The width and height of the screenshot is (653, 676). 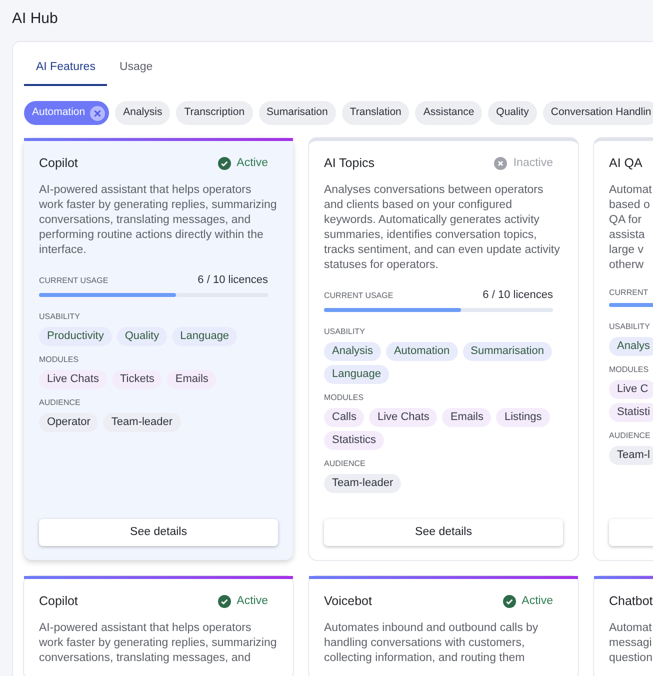 I want to click on description-line: collecting information, and routing them, so click(x=425, y=658).